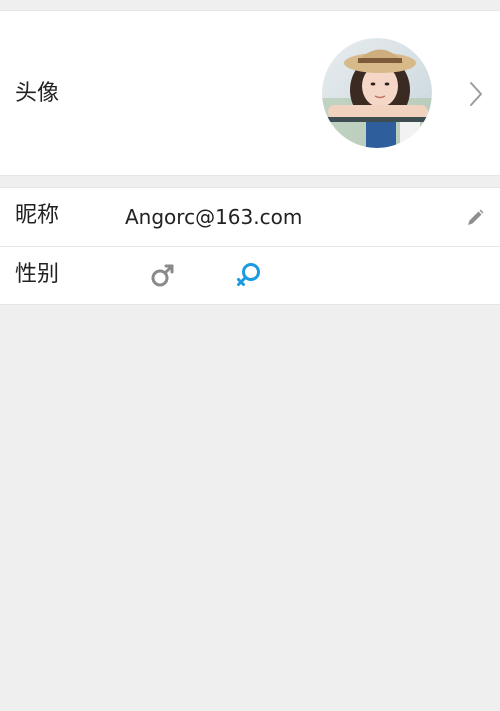 The width and height of the screenshot is (500, 711). What do you see at coordinates (37, 274) in the screenshot?
I see `gender-label: 性别` at bounding box center [37, 274].